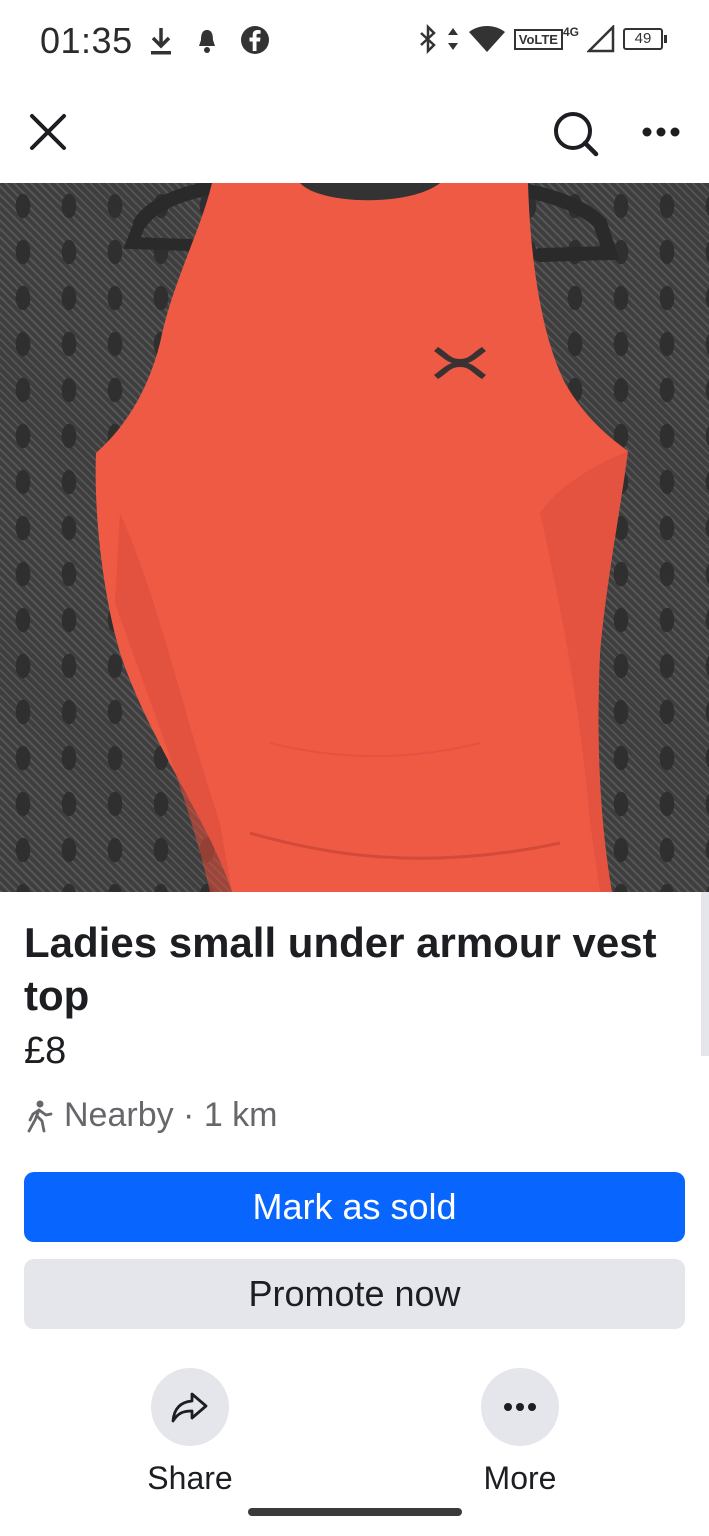 The image size is (709, 1536). What do you see at coordinates (354, 1207) in the screenshot?
I see `mark-as-sold-button: Mark as sold` at bounding box center [354, 1207].